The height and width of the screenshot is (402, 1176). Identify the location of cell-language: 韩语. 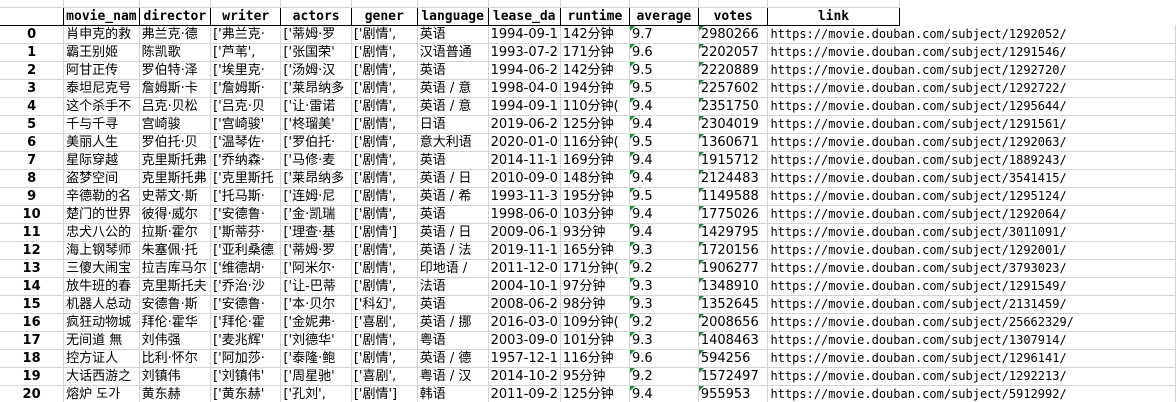
(453, 393).